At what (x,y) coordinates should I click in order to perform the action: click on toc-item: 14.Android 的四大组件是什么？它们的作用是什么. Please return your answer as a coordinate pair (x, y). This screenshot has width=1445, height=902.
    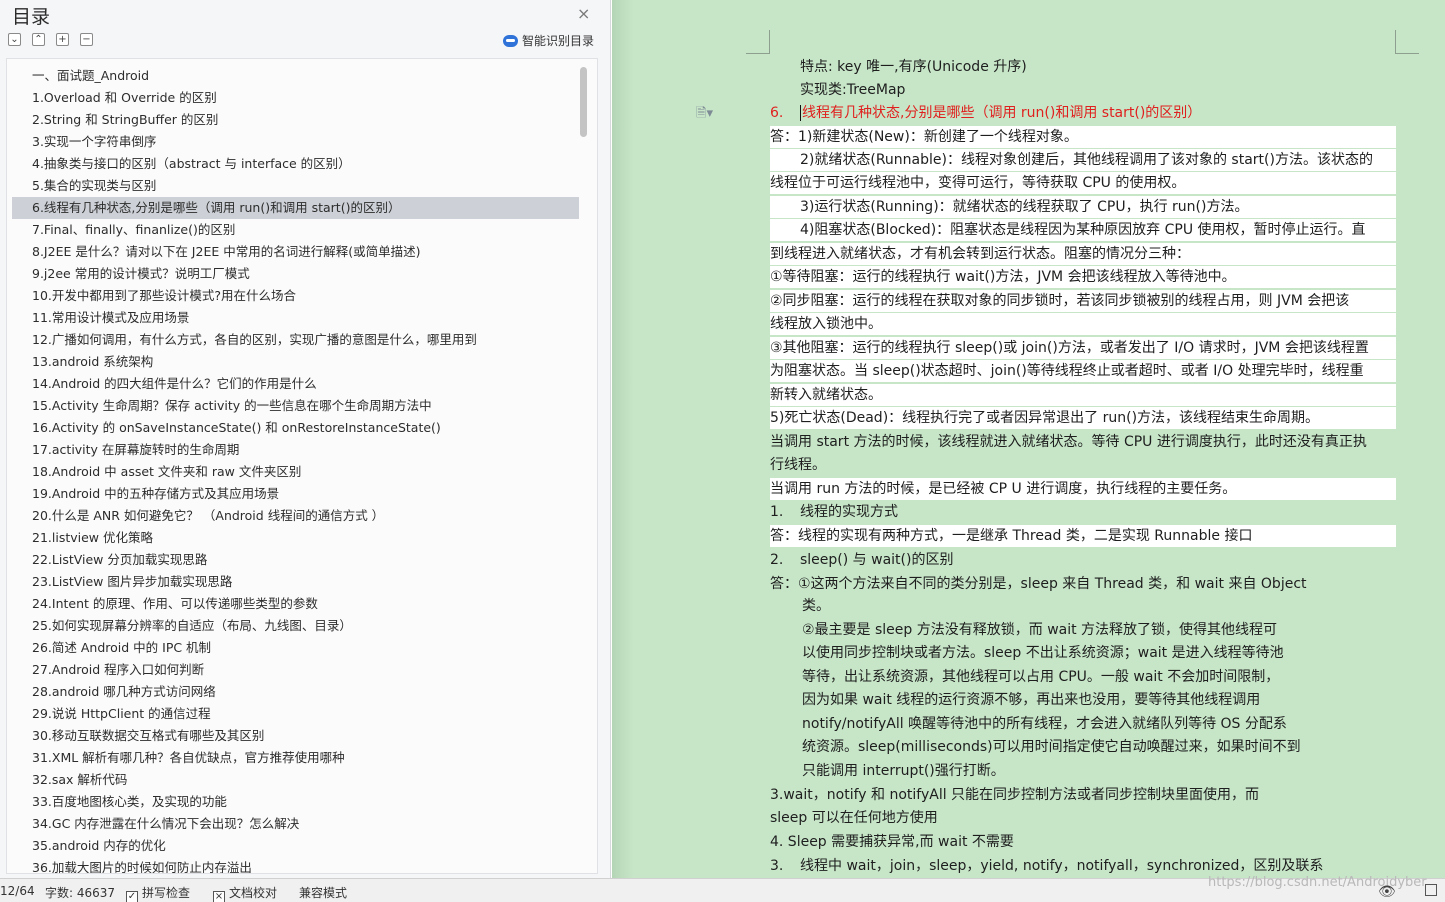
    Looking at the image, I should click on (302, 384).